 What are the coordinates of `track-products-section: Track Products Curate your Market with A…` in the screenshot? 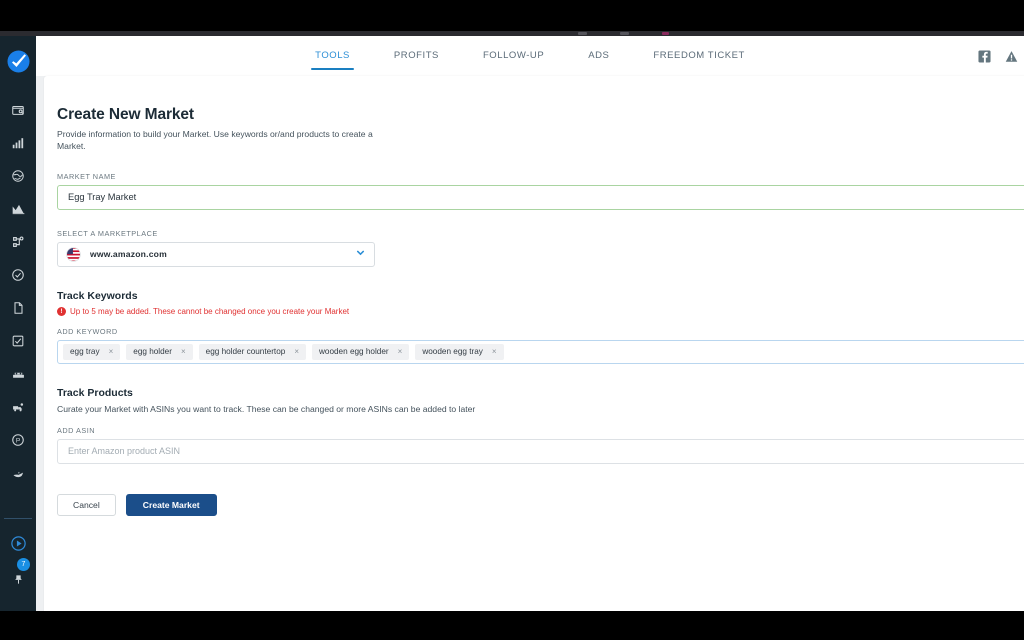 It's located at (540, 425).